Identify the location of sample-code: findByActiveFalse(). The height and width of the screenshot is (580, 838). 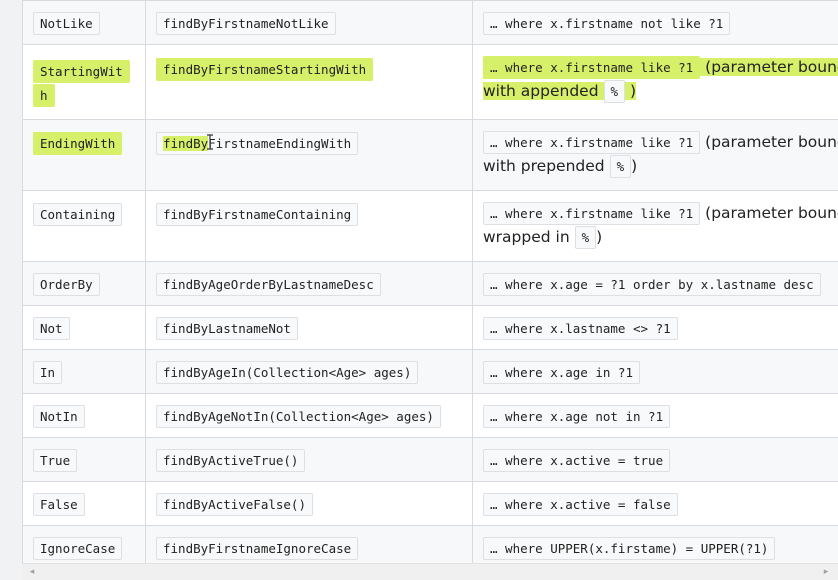
(234, 504).